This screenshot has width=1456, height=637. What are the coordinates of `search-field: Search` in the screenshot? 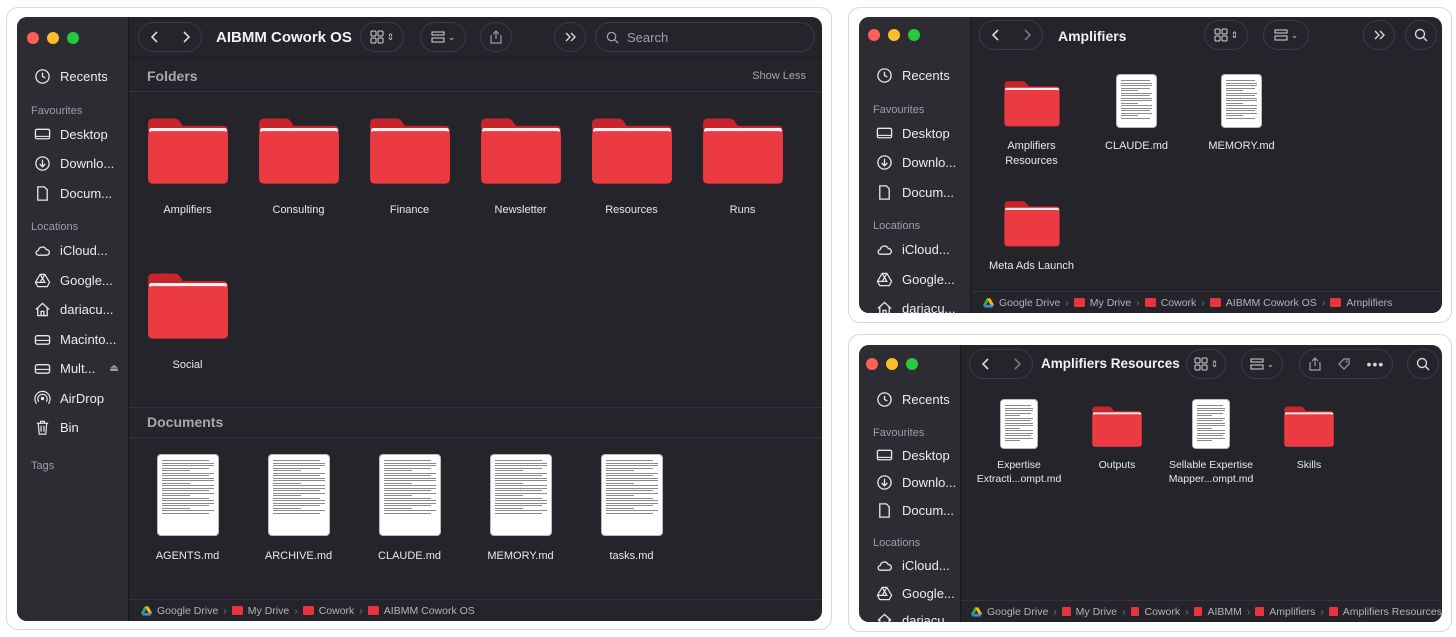 It's located at (705, 37).